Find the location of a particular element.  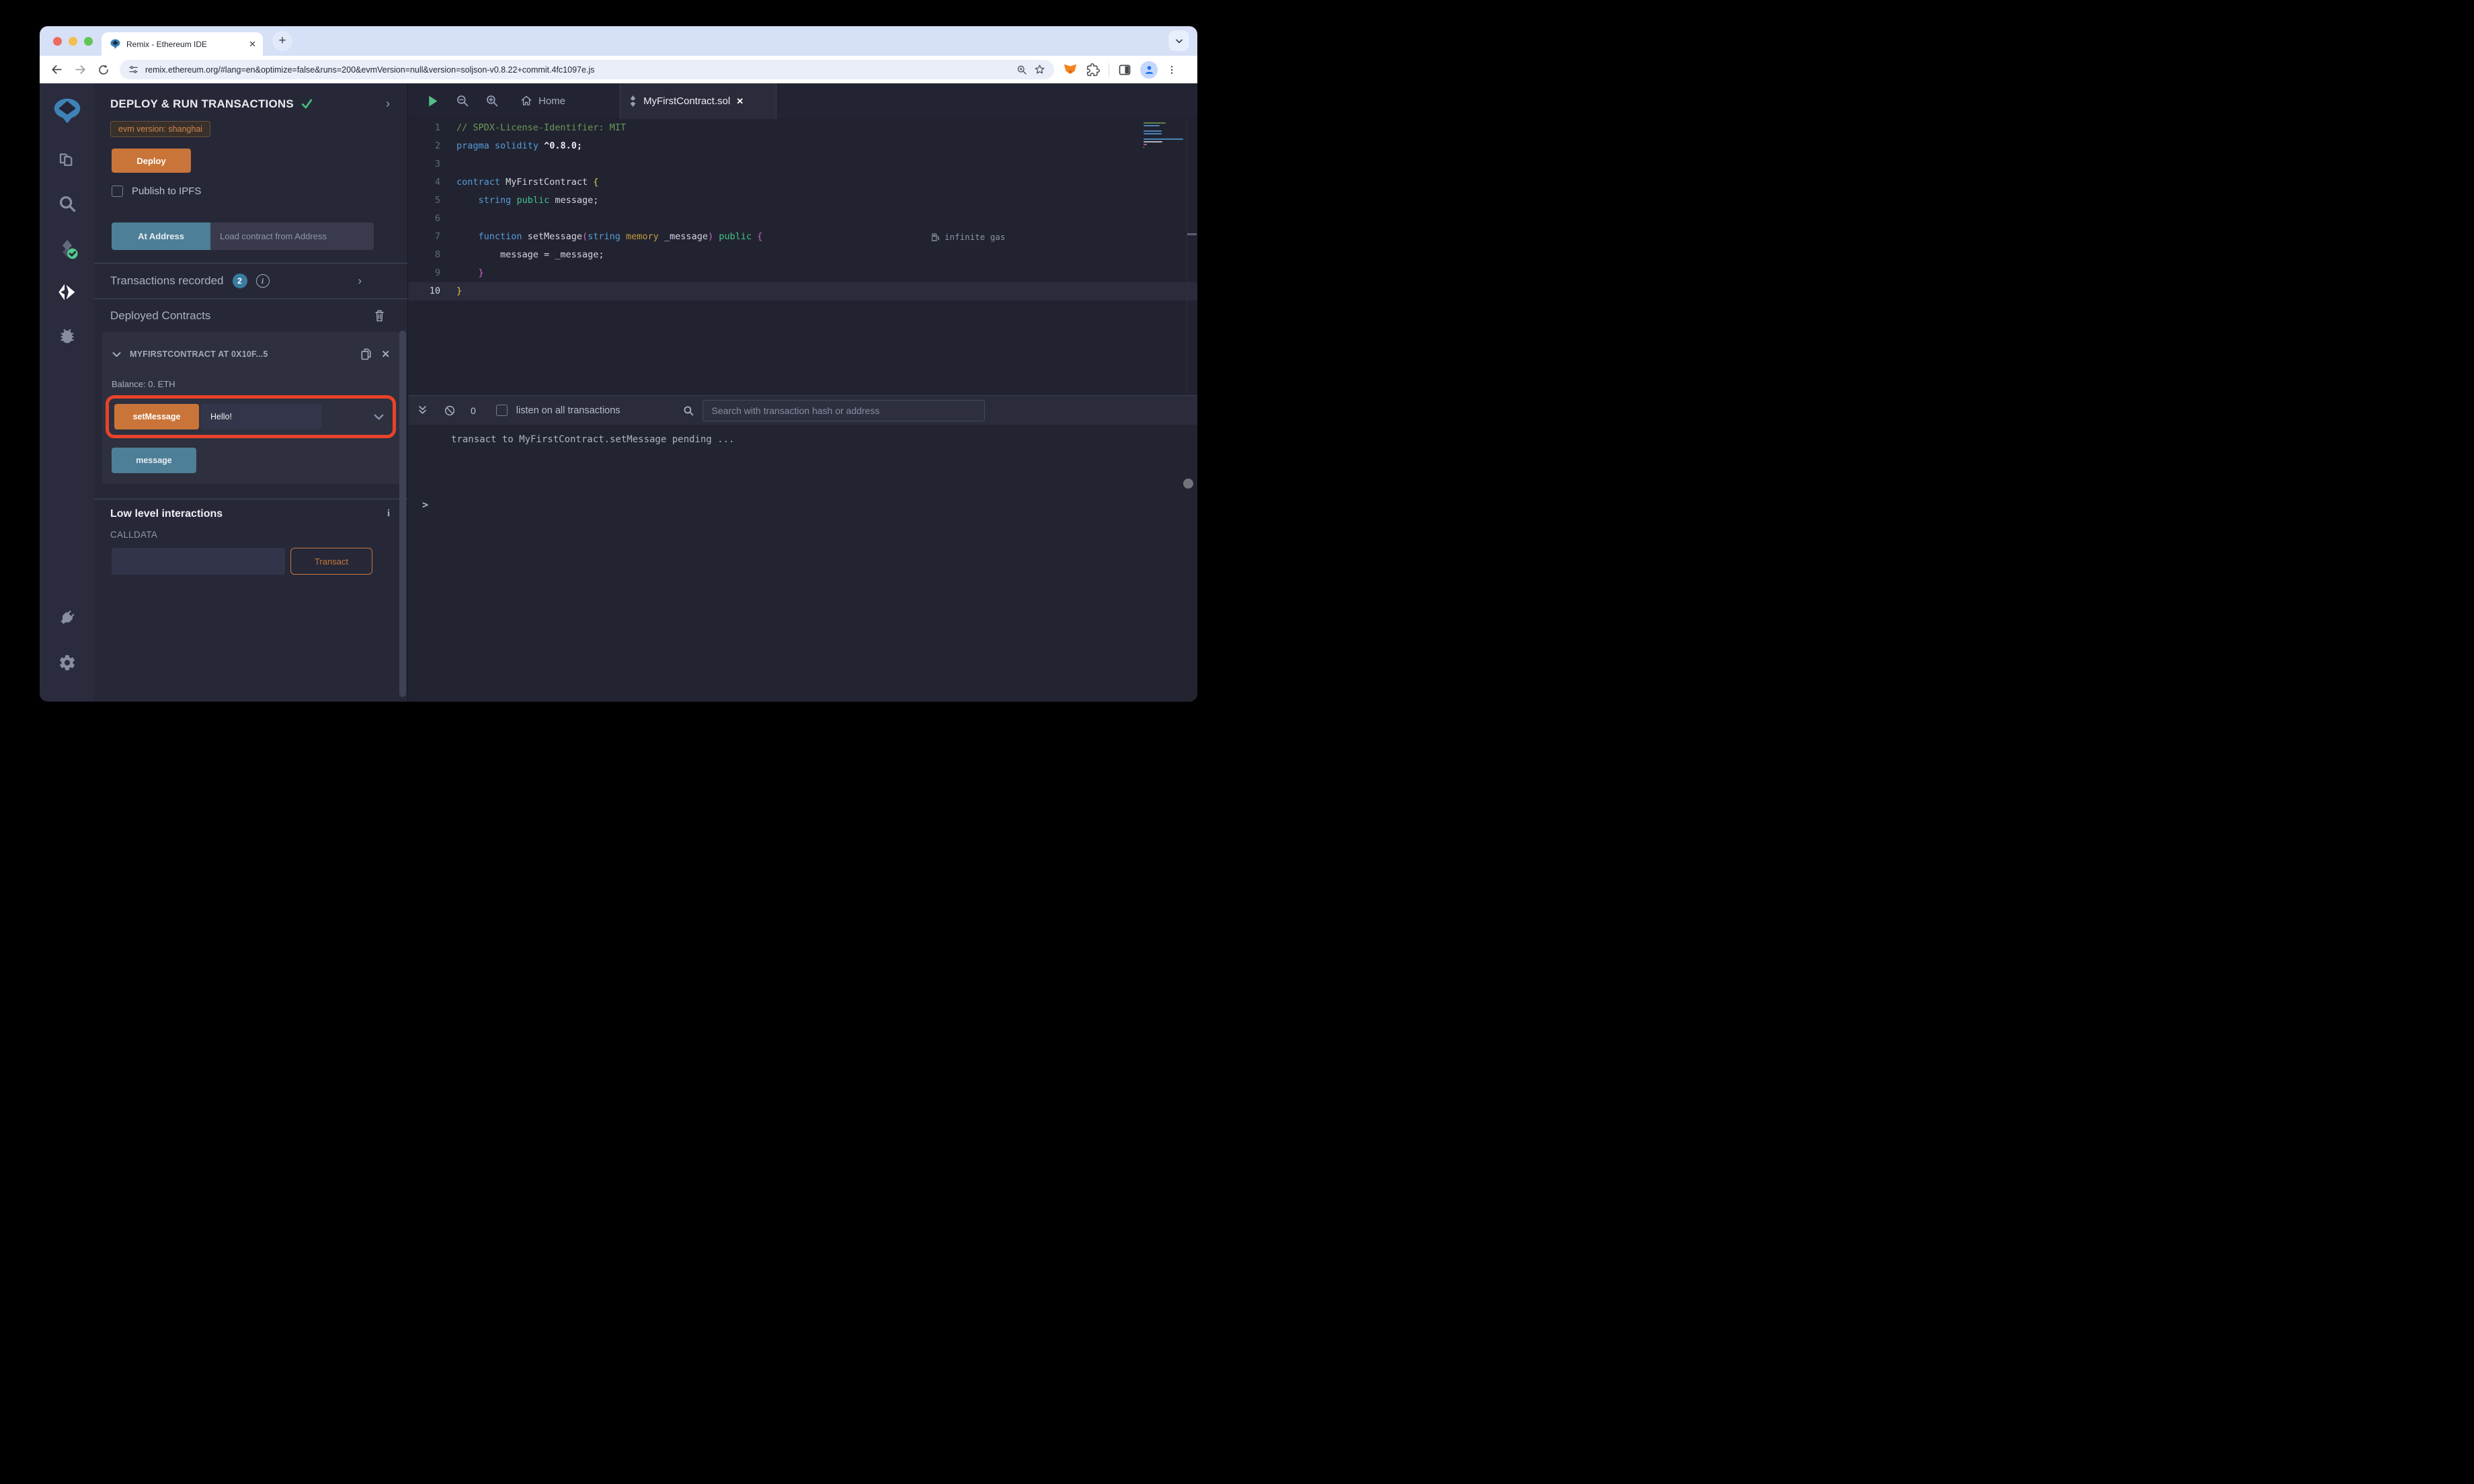

annotation-highlight-box: setMessage is located at coordinates (251, 416).